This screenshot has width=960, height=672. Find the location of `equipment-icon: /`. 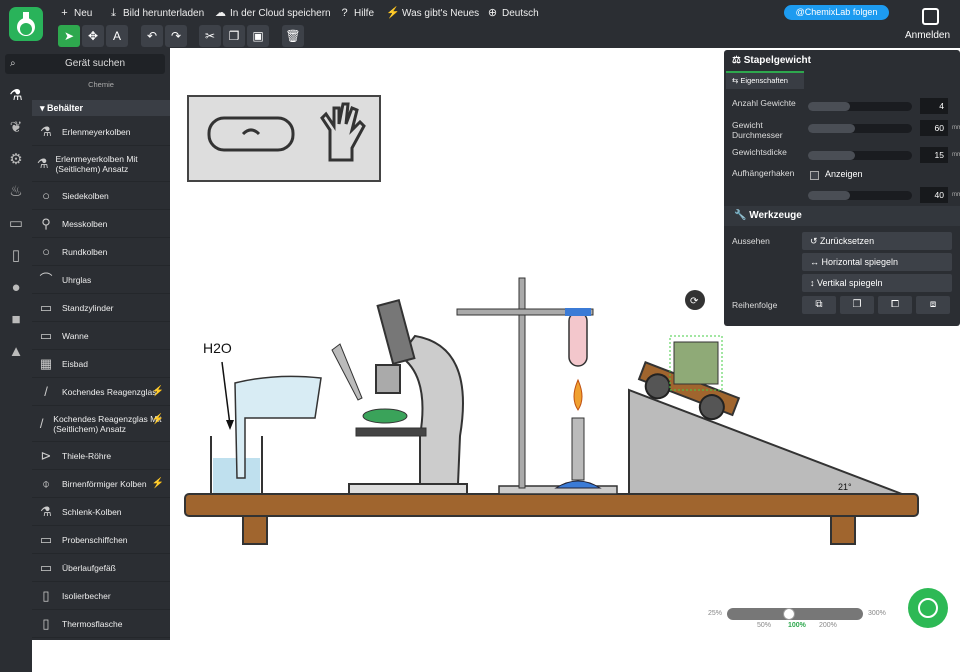

equipment-icon: / is located at coordinates (46, 391).